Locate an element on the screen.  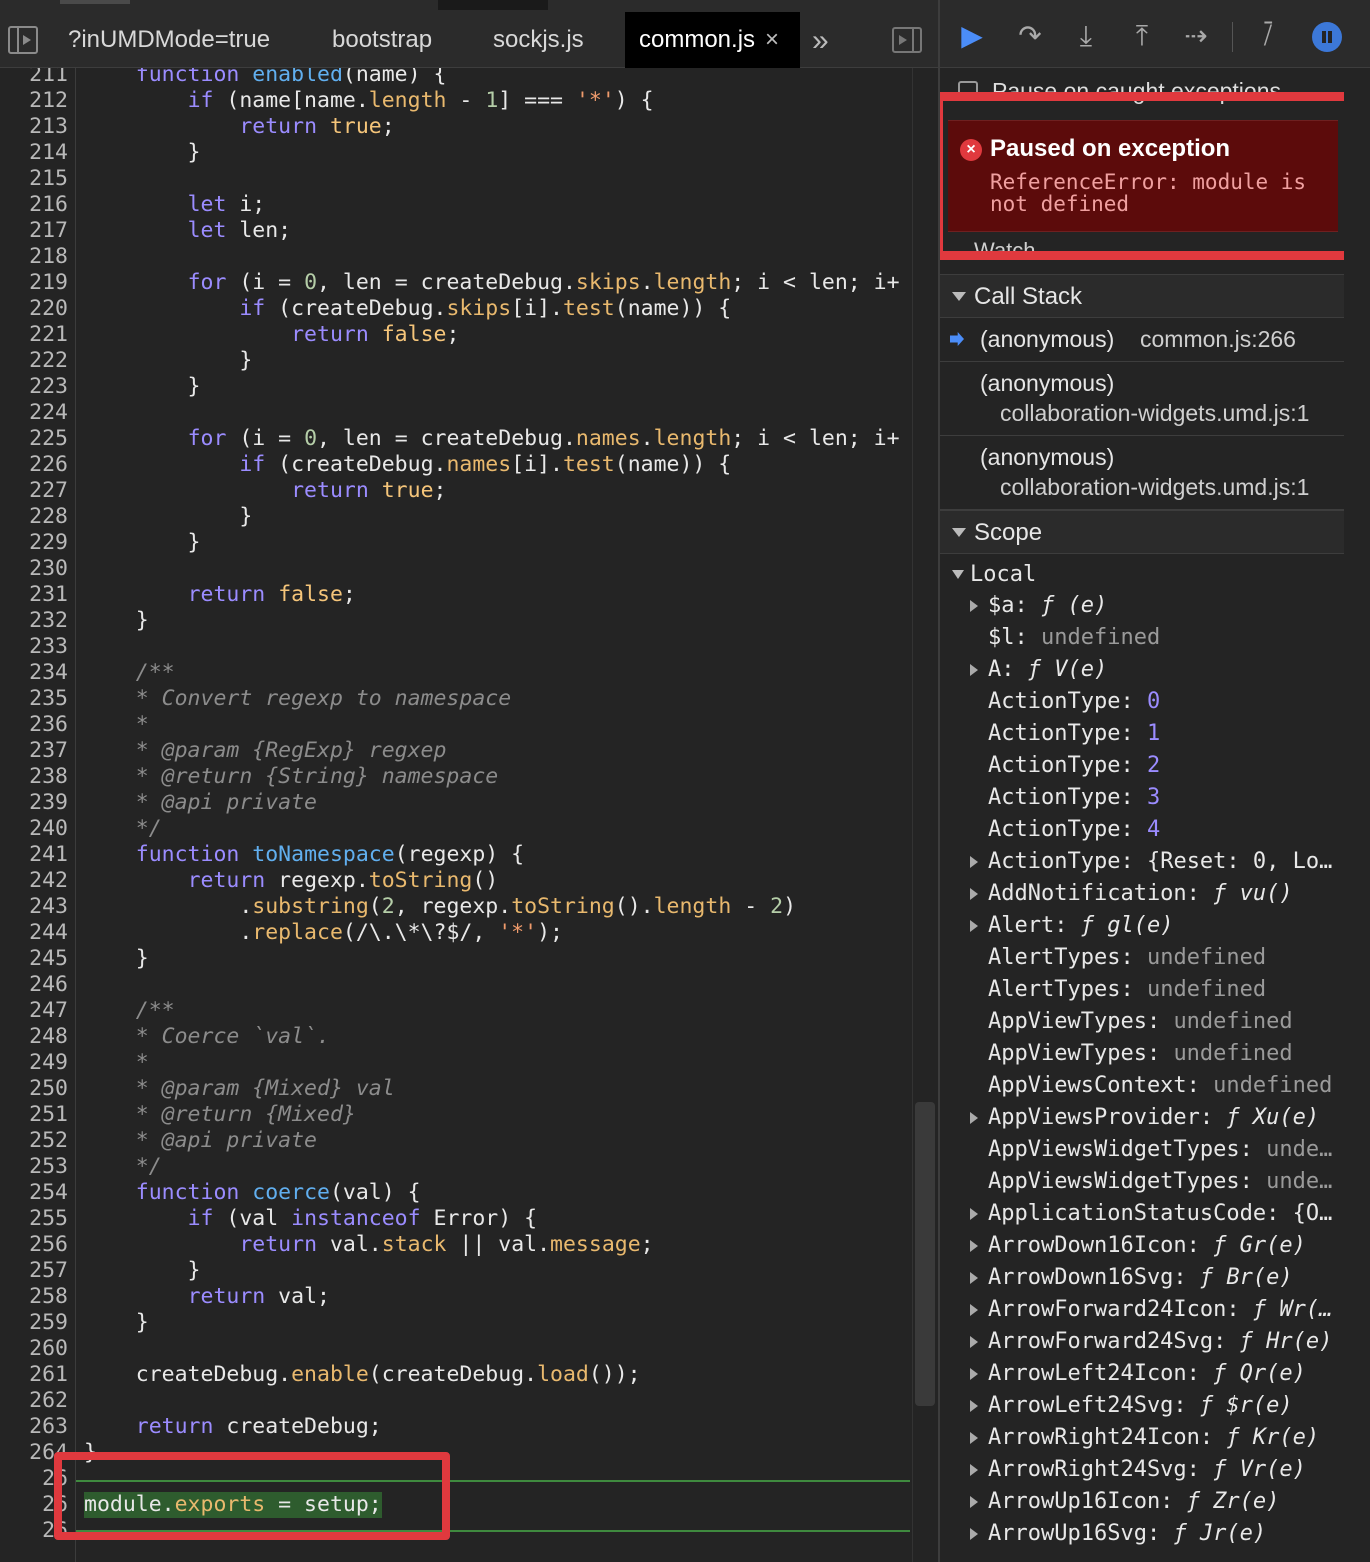
code-line: 214 } is located at coordinates (455, 153).